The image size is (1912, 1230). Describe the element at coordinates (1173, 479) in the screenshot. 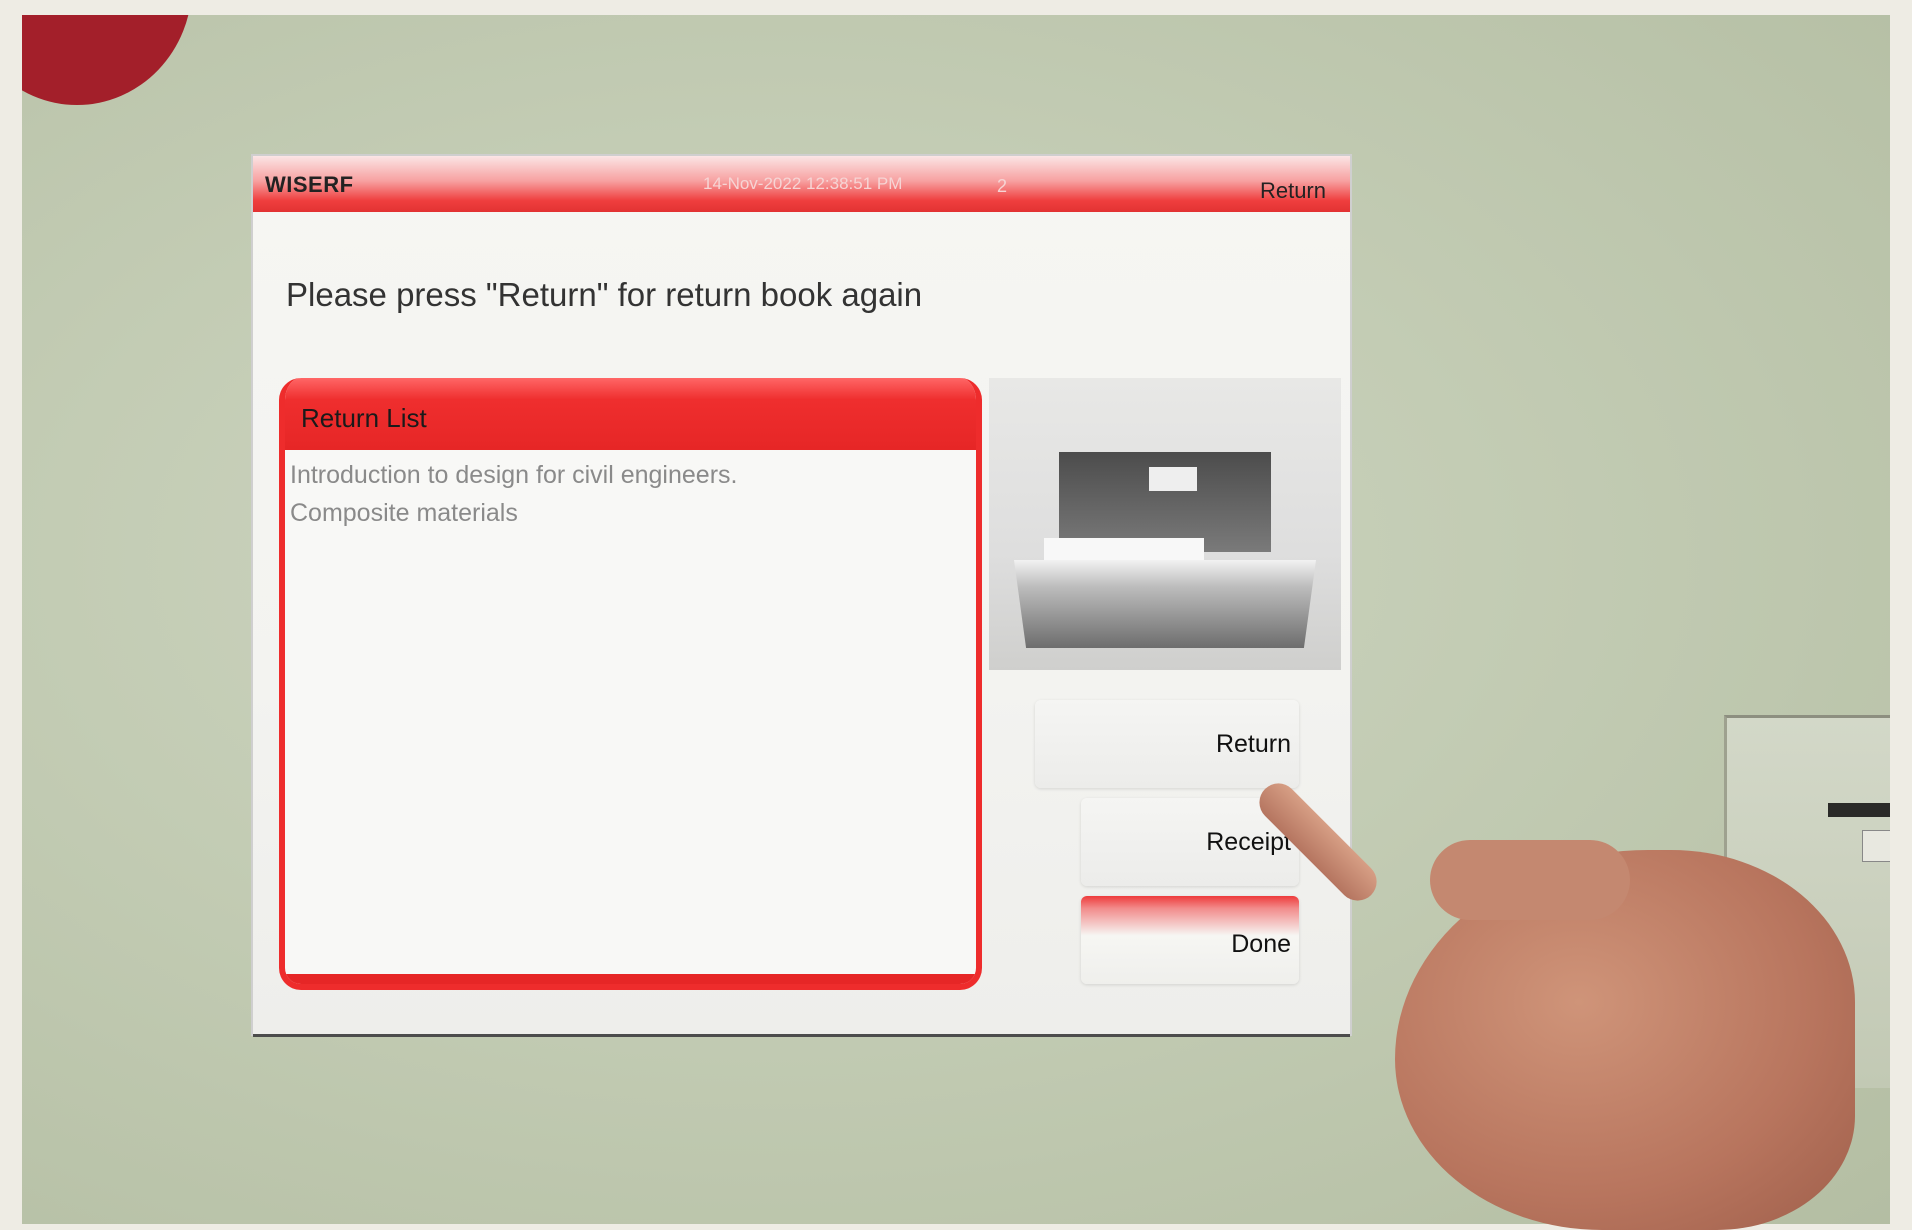

I see `bin-window` at that location.